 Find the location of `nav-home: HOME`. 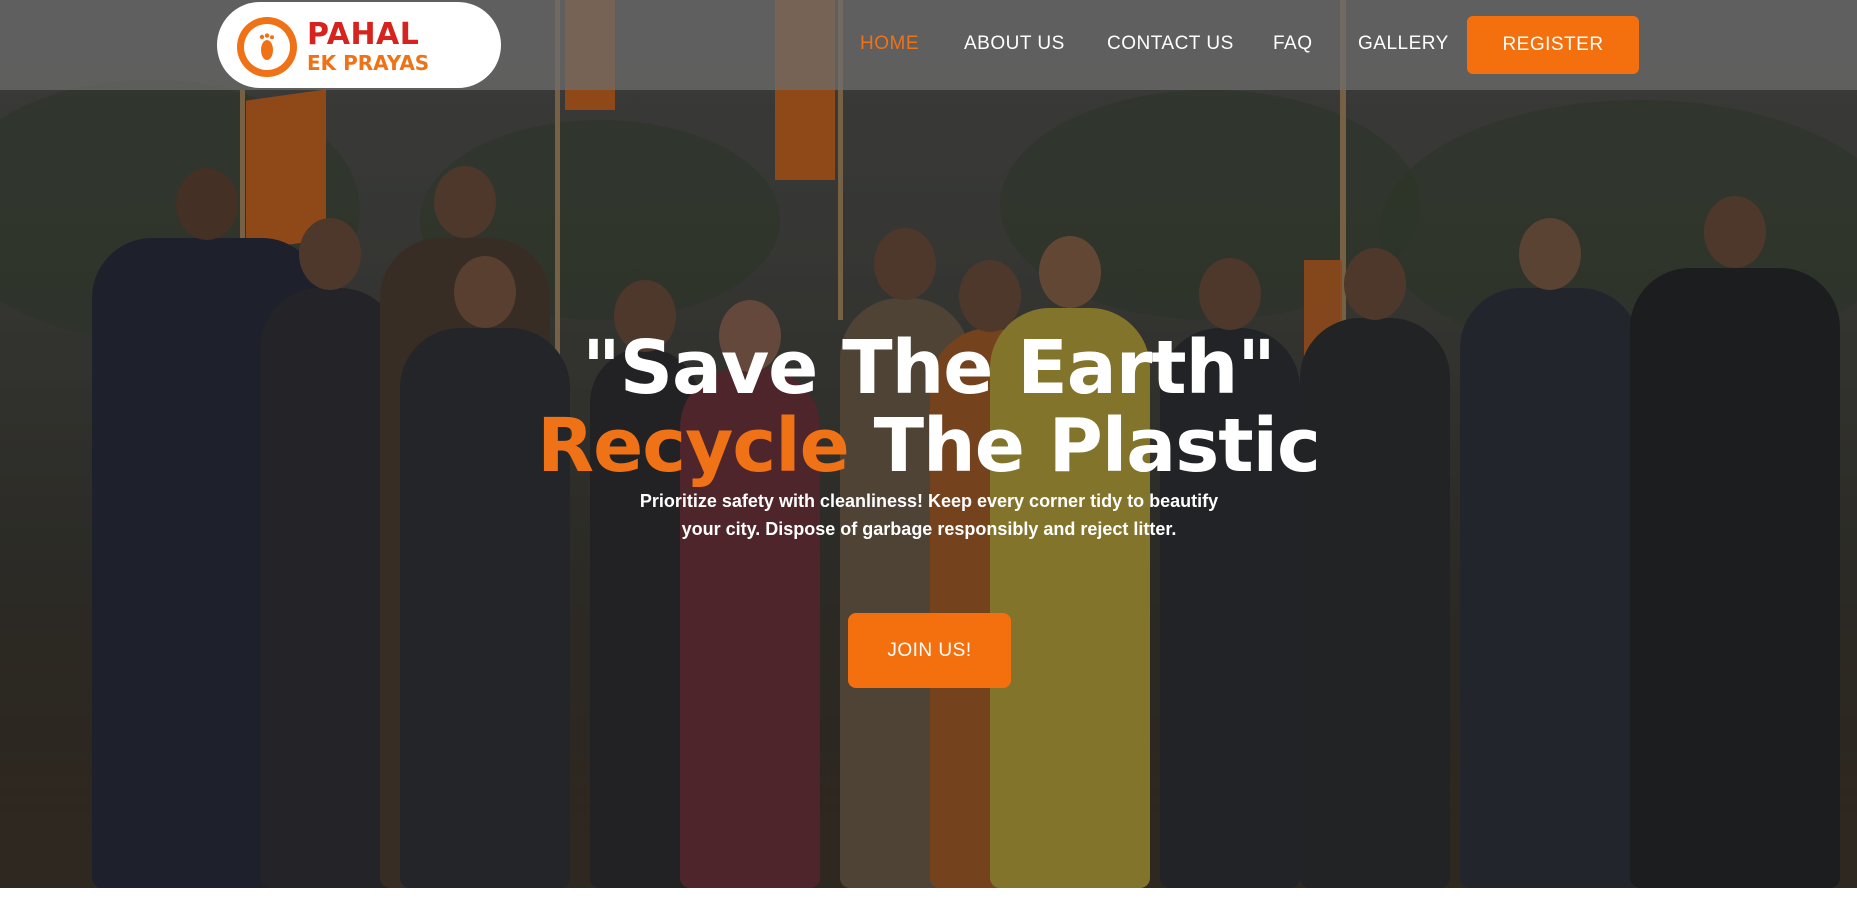

nav-home: HOME is located at coordinates (889, 44).